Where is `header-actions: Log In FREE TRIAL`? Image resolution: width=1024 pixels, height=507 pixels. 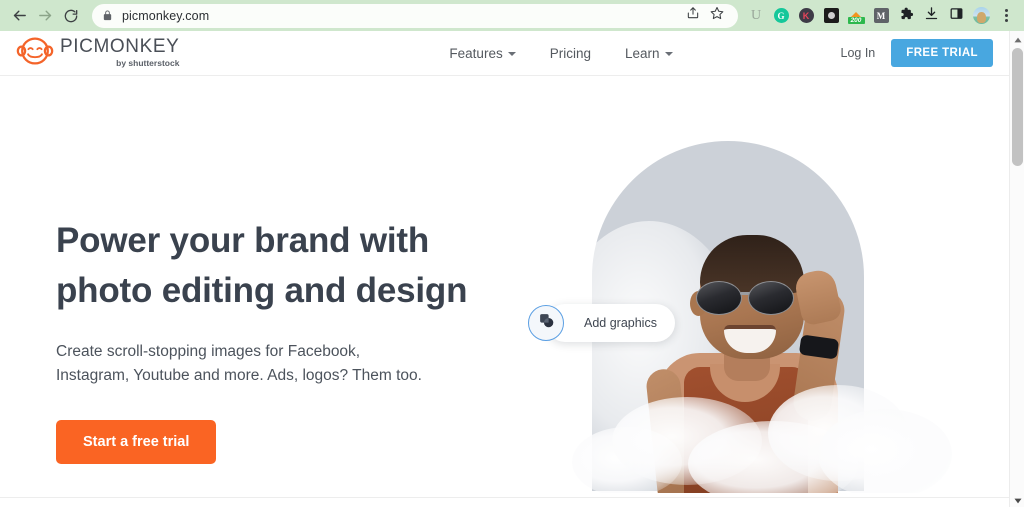
header-actions: Log In FREE TRIAL is located at coordinates (917, 53).